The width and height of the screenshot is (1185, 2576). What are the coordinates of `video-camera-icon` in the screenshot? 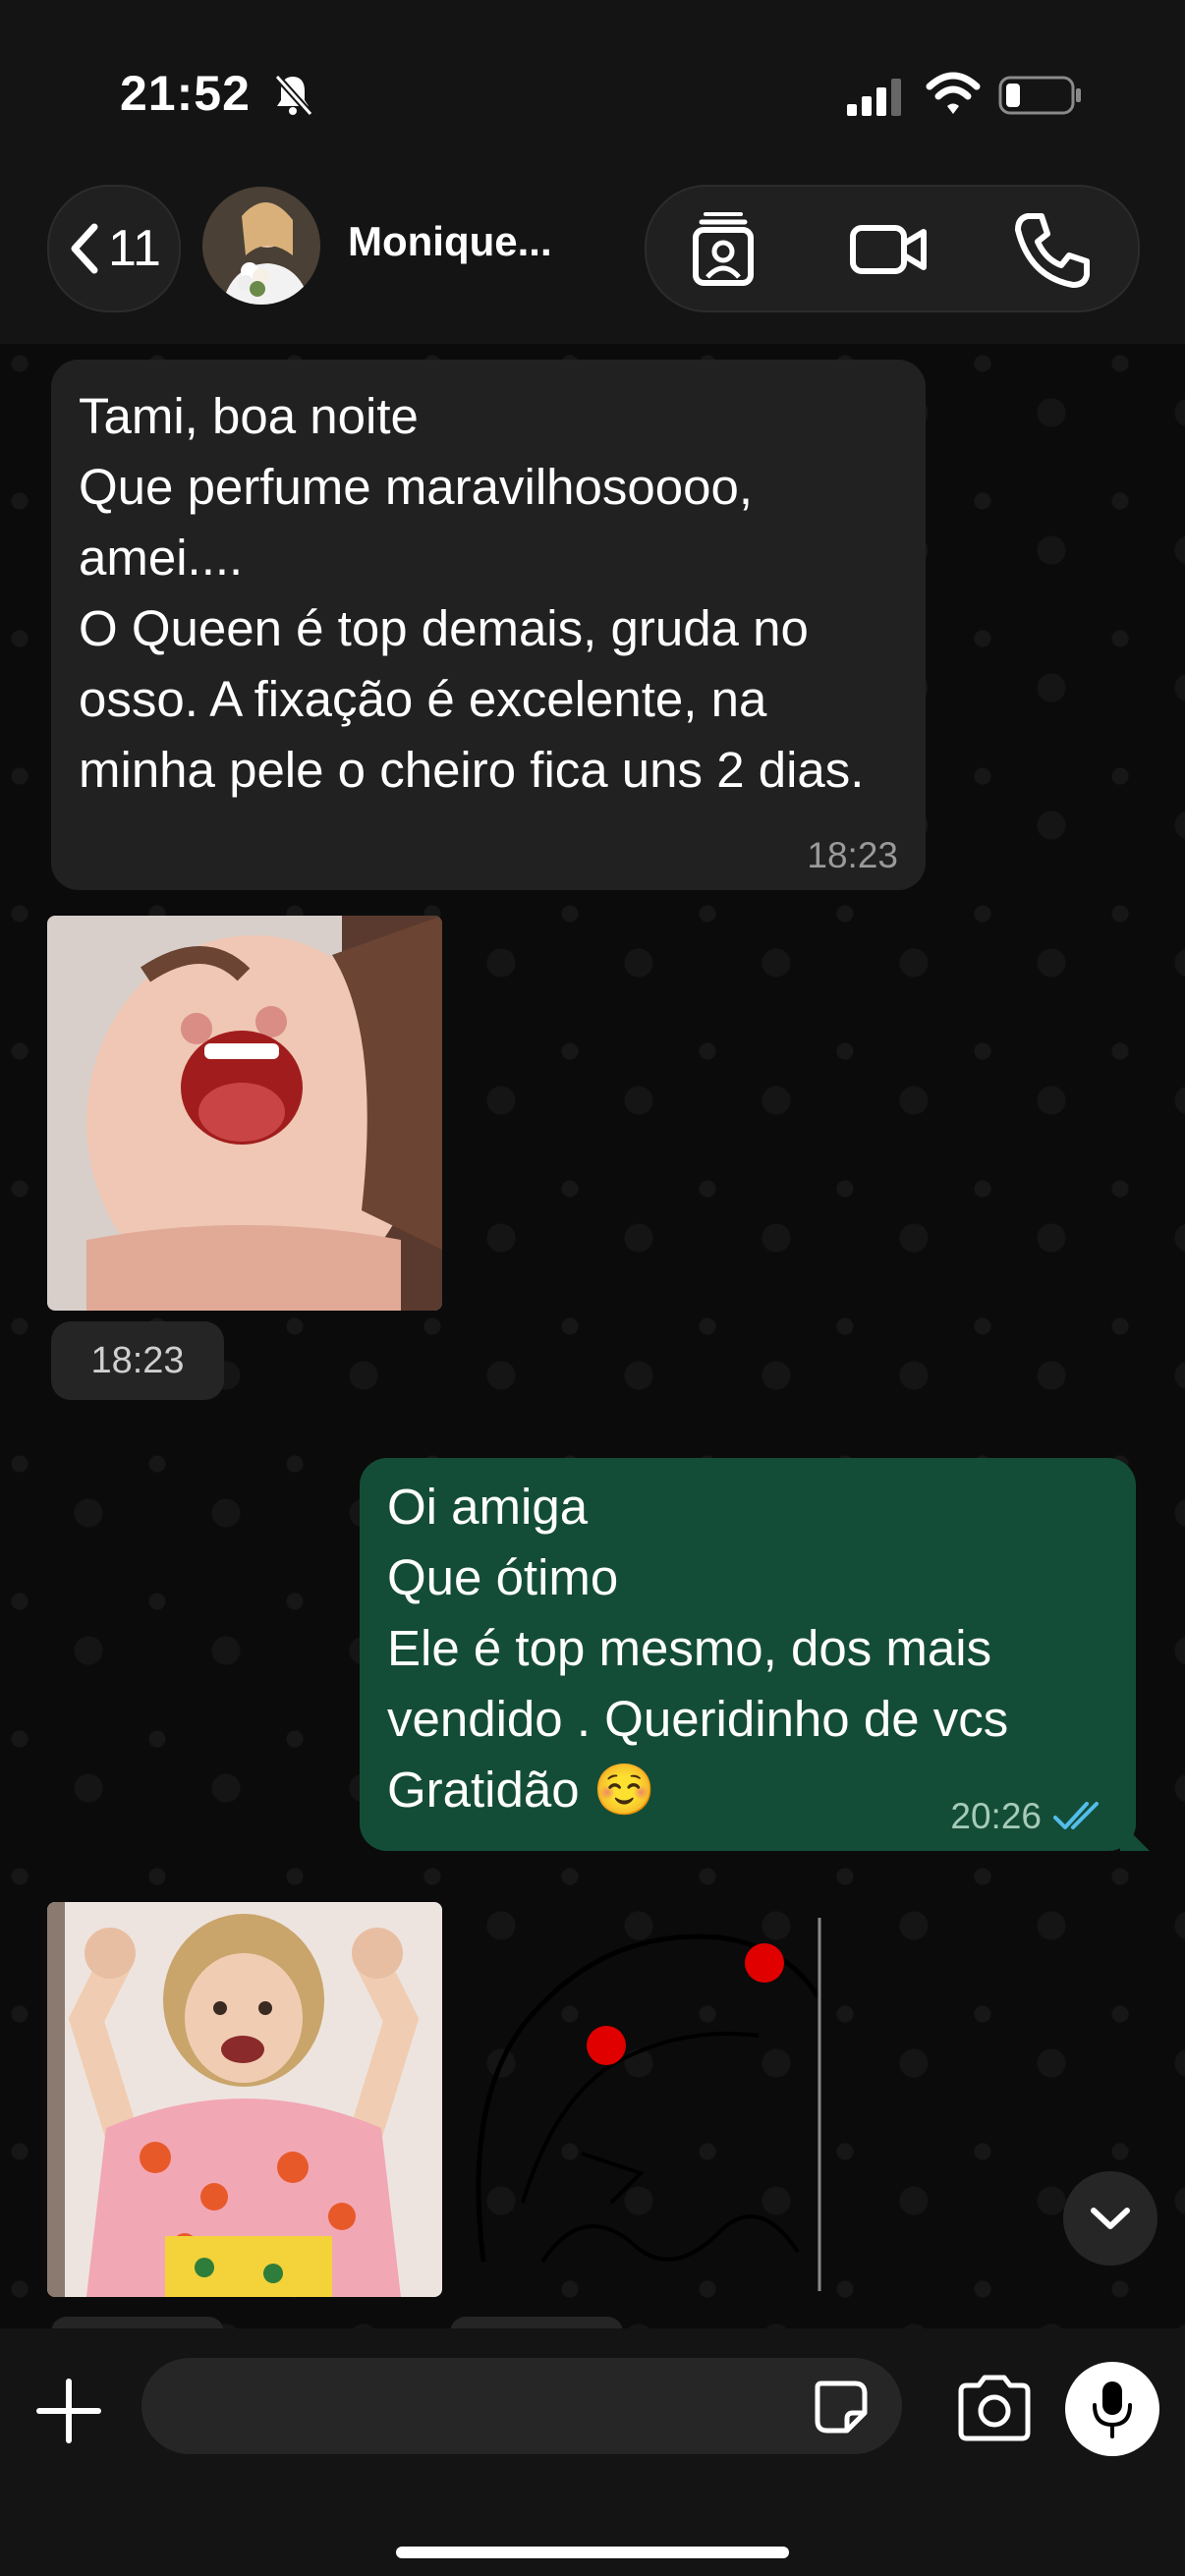 It's located at (889, 249).